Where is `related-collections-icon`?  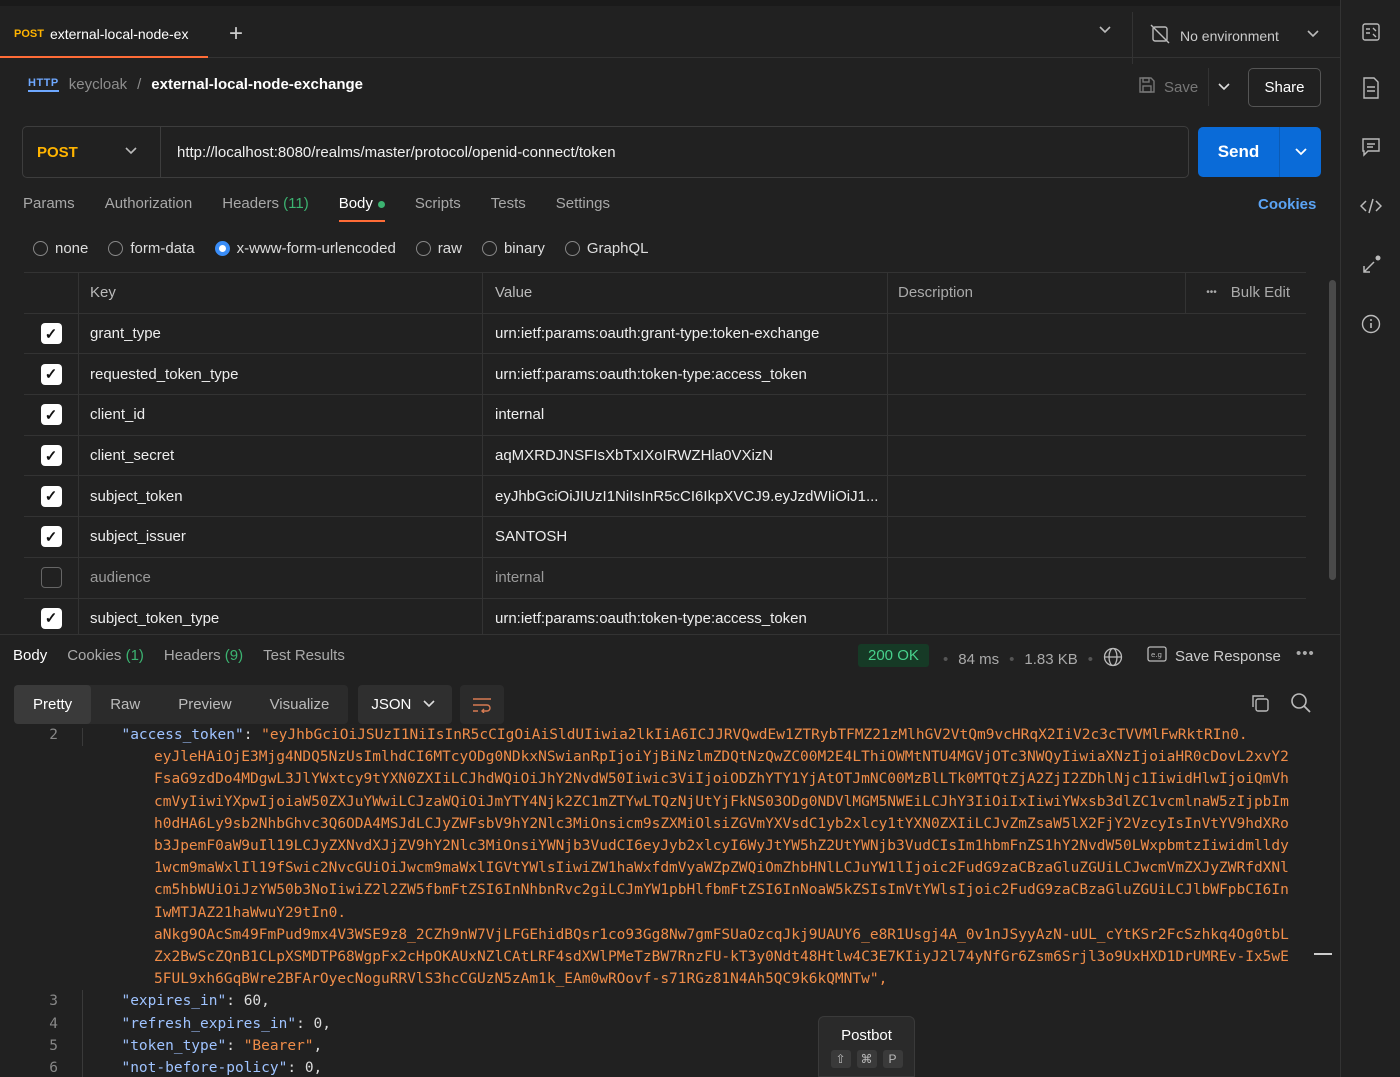 related-collections-icon is located at coordinates (1371, 265).